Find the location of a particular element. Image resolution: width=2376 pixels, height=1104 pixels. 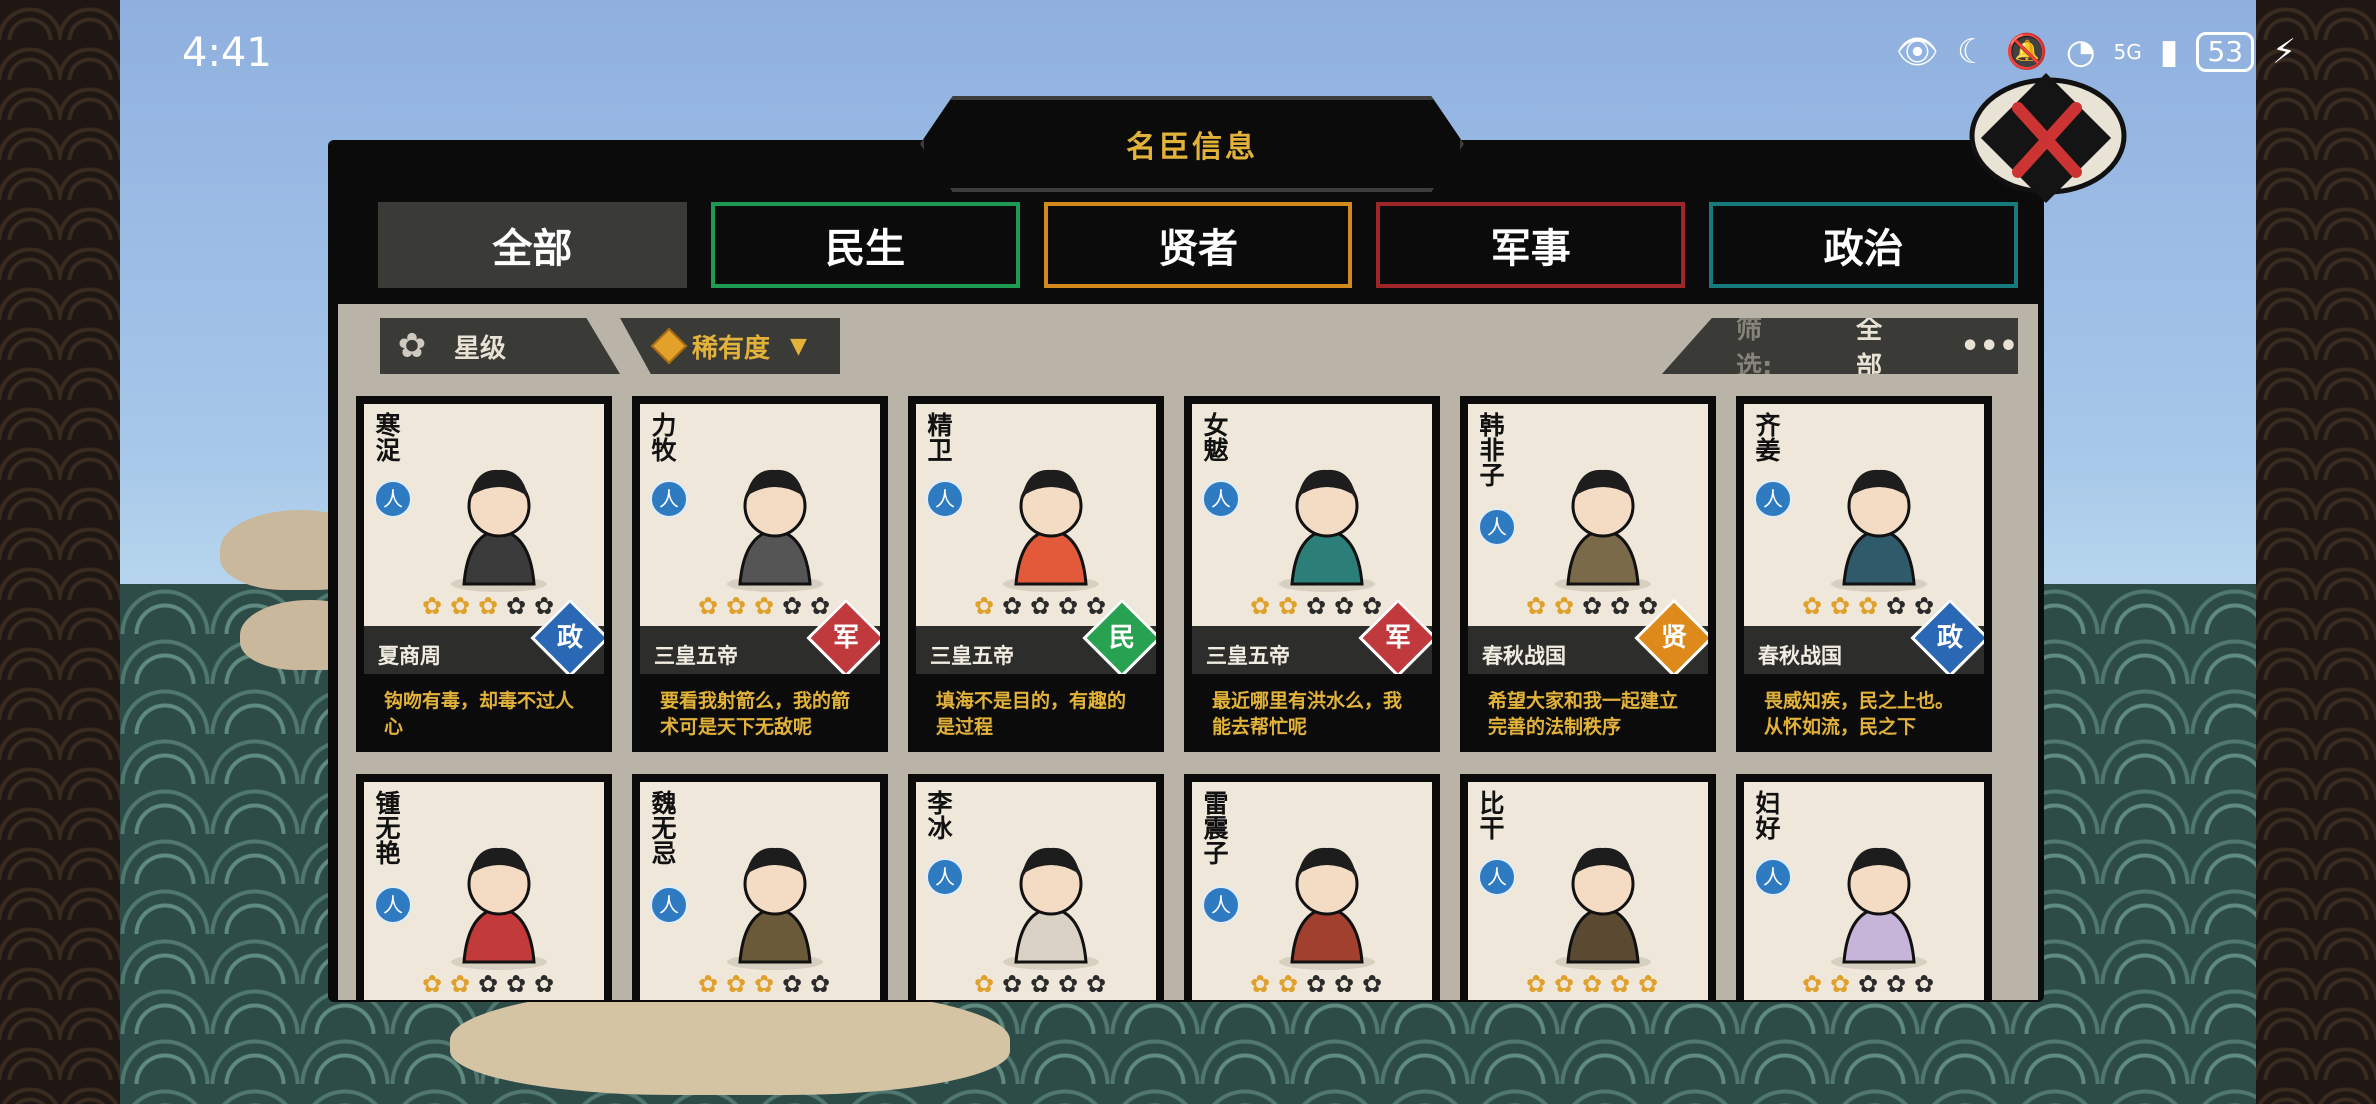

card-body: 李冰 人 ✿ ✿ ✿ ✿ ✿ is located at coordinates (1036, 891).